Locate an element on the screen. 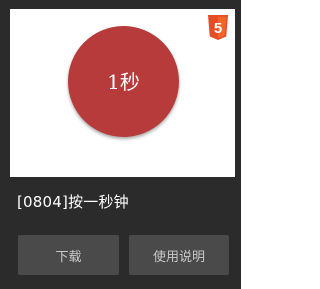 The image size is (320, 289). html5-badge-text: 5 is located at coordinates (218, 28).